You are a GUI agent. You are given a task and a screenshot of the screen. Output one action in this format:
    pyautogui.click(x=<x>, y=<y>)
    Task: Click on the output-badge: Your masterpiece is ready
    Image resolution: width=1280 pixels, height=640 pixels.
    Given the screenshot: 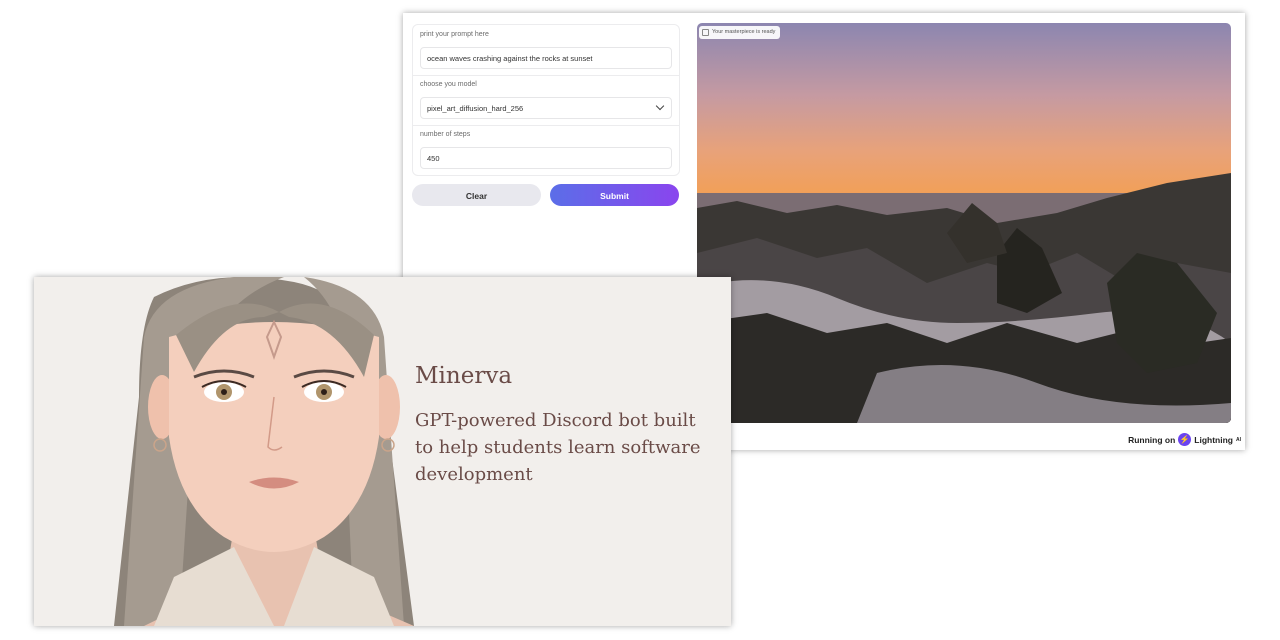 What is the action you would take?
    pyautogui.click(x=740, y=32)
    